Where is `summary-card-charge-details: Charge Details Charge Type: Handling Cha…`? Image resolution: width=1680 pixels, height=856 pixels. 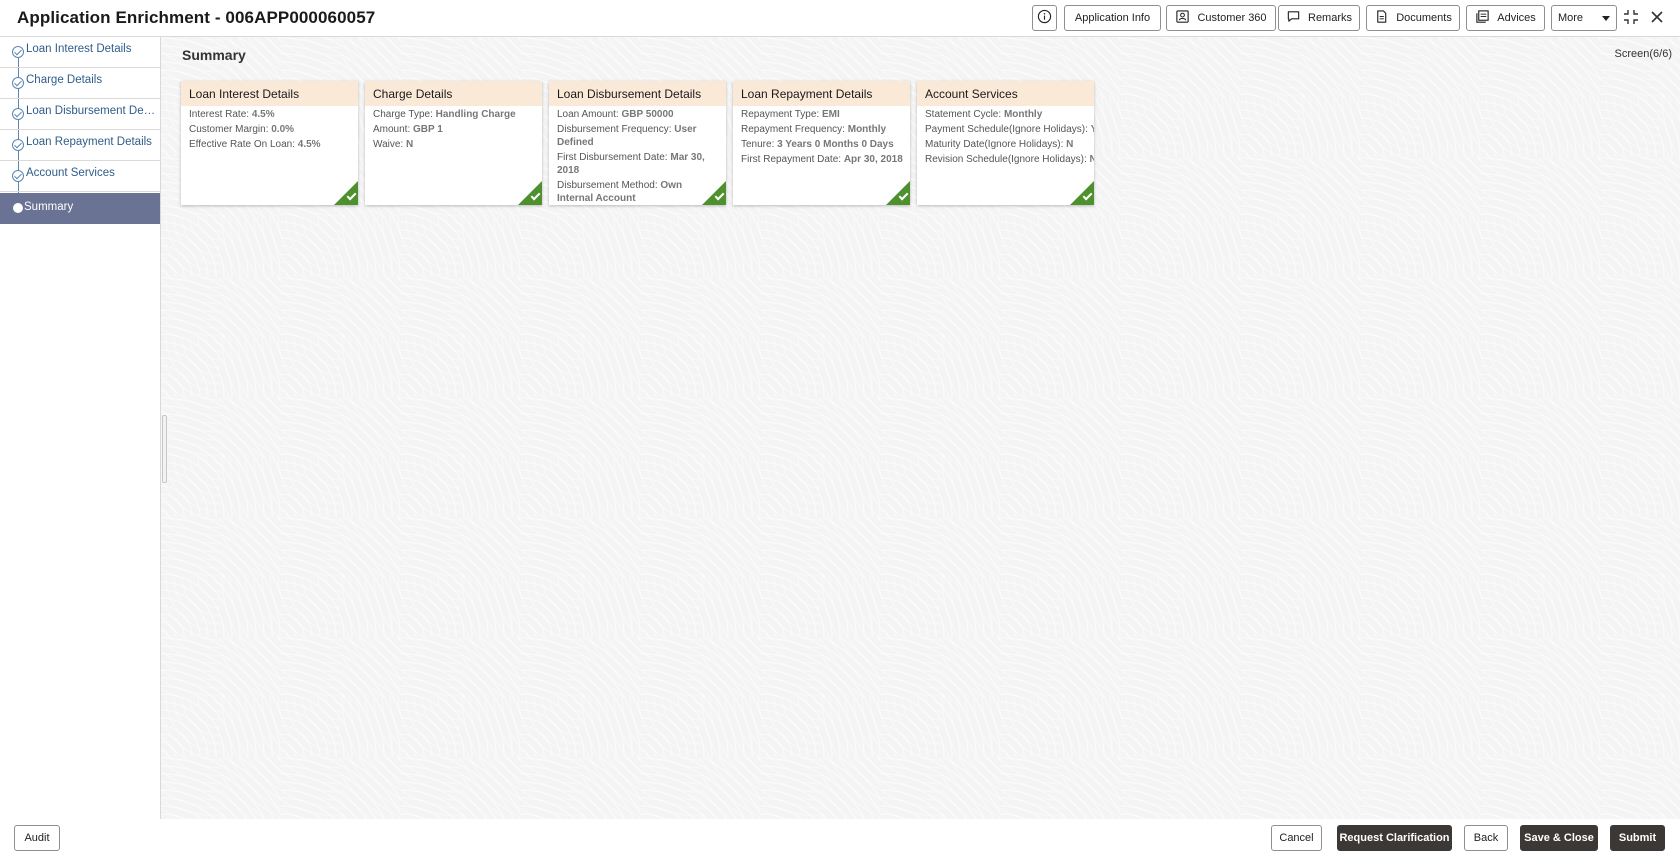 summary-card-charge-details: Charge Details Charge Type: Handling Cha… is located at coordinates (453, 143).